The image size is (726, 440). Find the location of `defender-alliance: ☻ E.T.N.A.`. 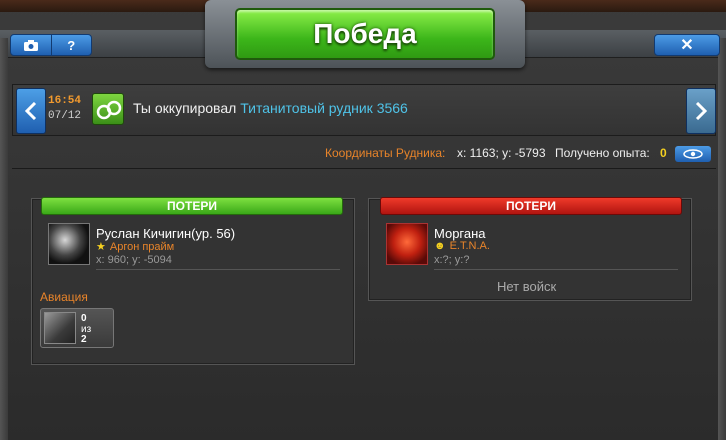

defender-alliance: ☻ E.T.N.A. is located at coordinates (462, 246).